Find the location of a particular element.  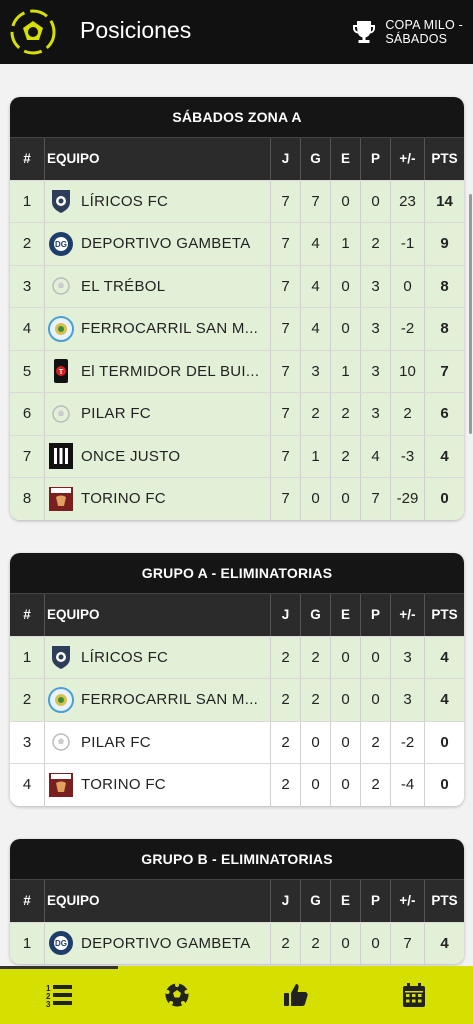

won-value: 0 is located at coordinates (315, 742).